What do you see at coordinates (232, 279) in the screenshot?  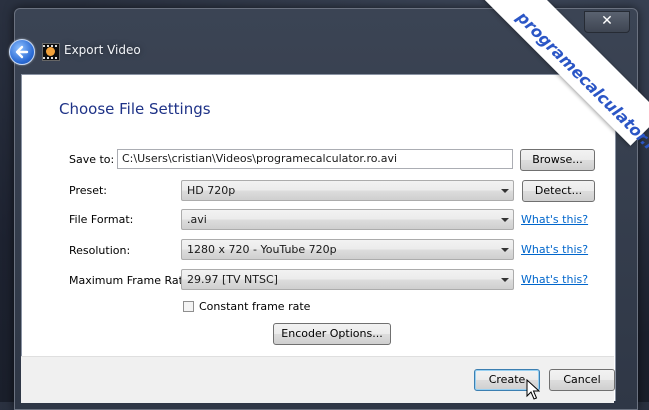 I see `frame-rate-value: 29.97 [TV NTSC]` at bounding box center [232, 279].